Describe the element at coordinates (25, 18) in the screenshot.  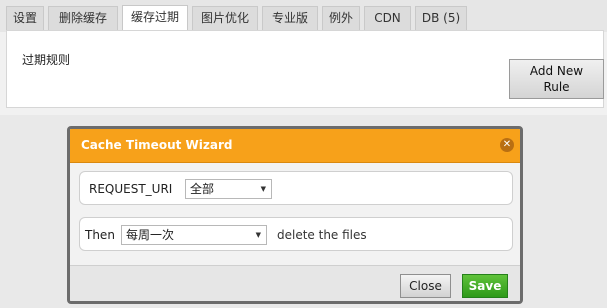
I see `tab-settings: 设置` at that location.